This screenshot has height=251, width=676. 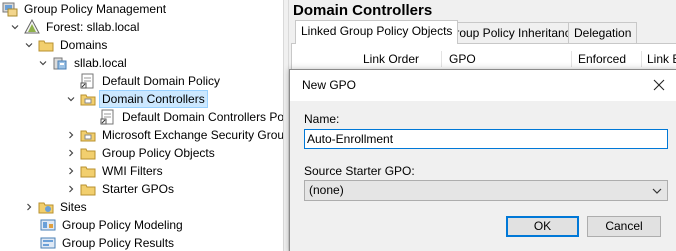 I want to click on tree-item-starter-gpos: Starter GPOs, so click(x=121, y=189).